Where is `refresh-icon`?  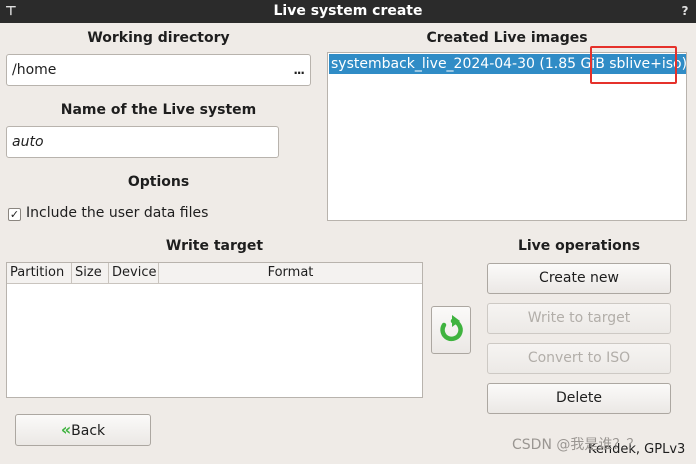
refresh-icon is located at coordinates (451, 328).